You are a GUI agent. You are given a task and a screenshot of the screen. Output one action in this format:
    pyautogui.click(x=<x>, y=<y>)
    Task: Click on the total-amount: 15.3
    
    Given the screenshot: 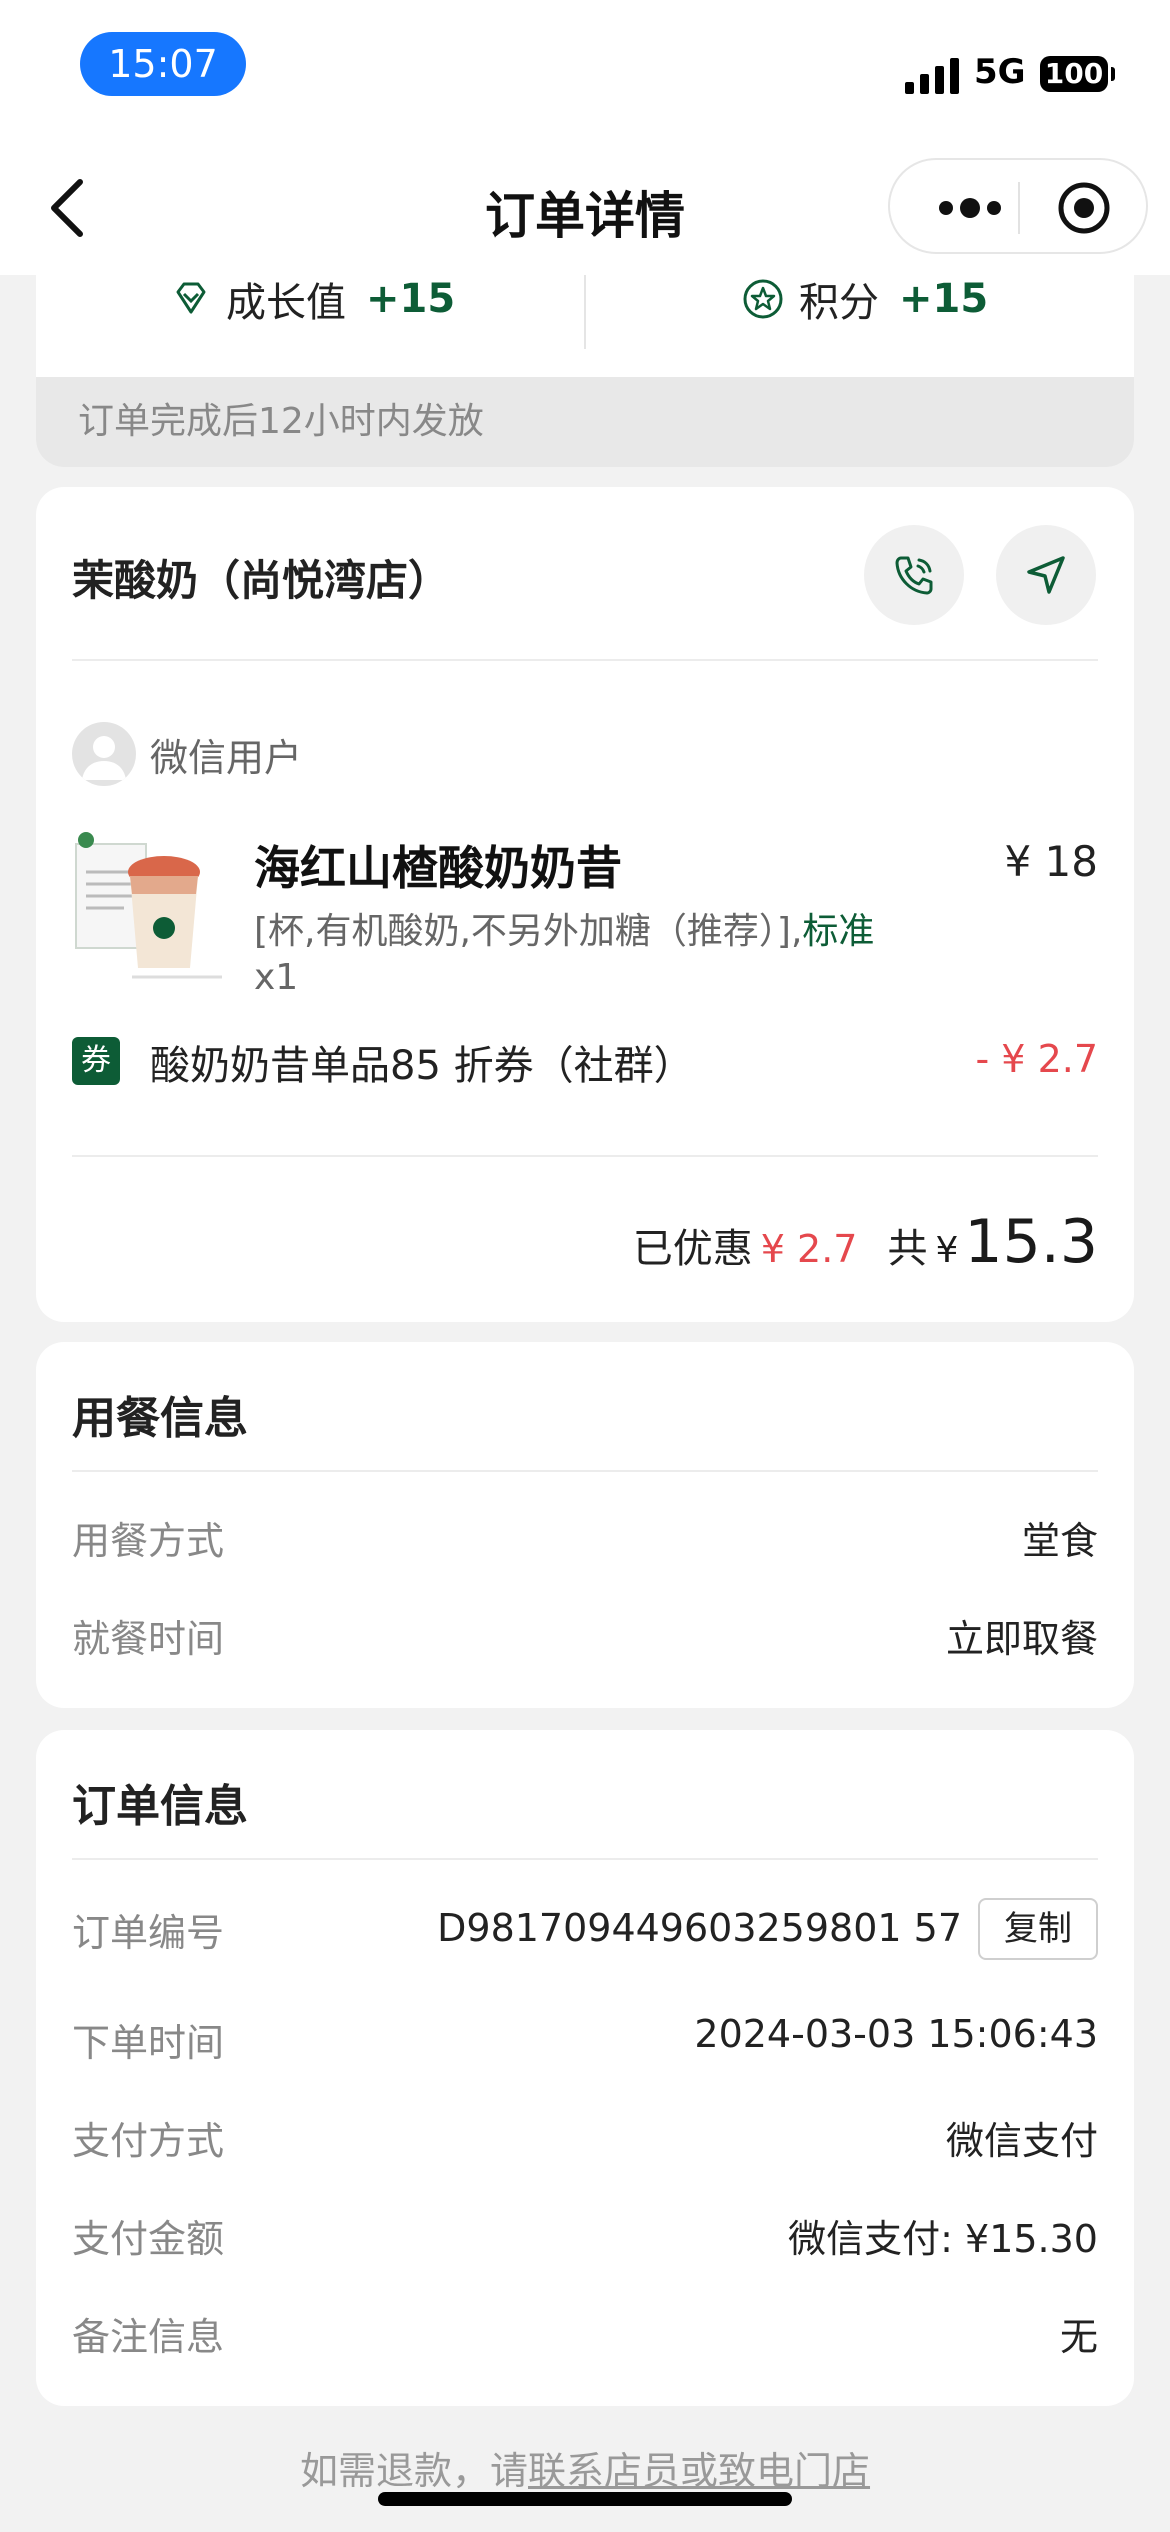 What is the action you would take?
    pyautogui.click(x=1031, y=1242)
    